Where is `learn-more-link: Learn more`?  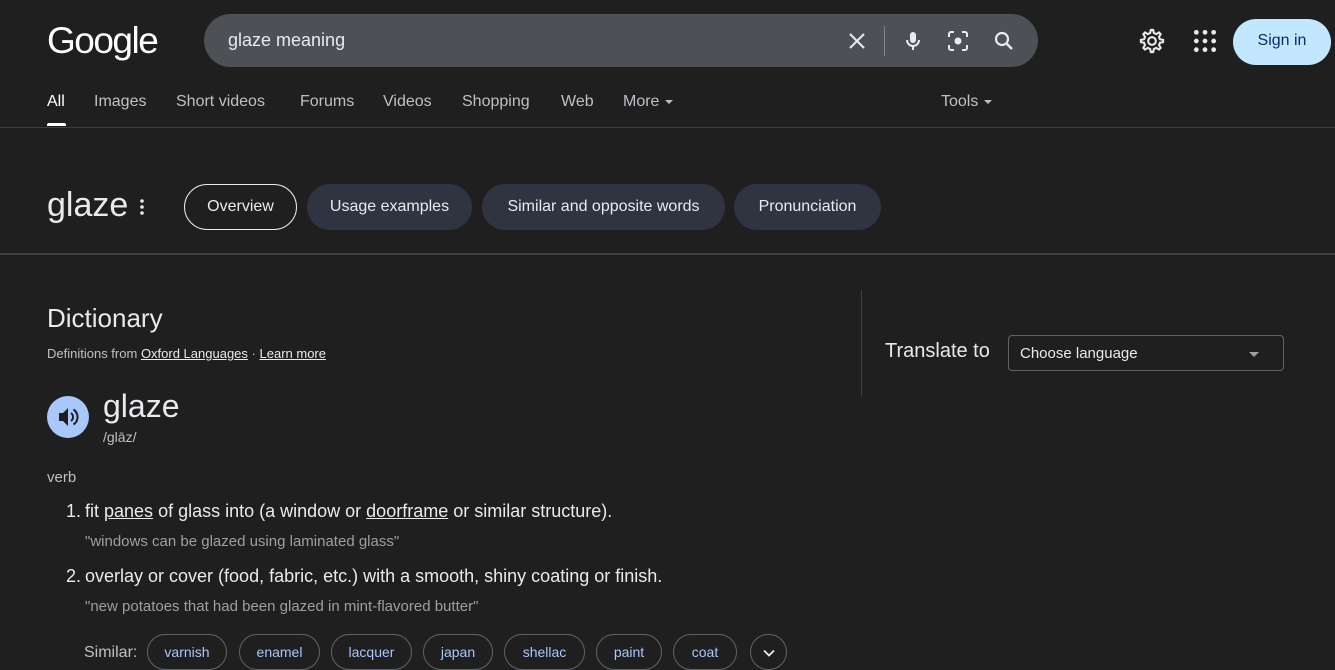
learn-more-link: Learn more is located at coordinates (293, 353).